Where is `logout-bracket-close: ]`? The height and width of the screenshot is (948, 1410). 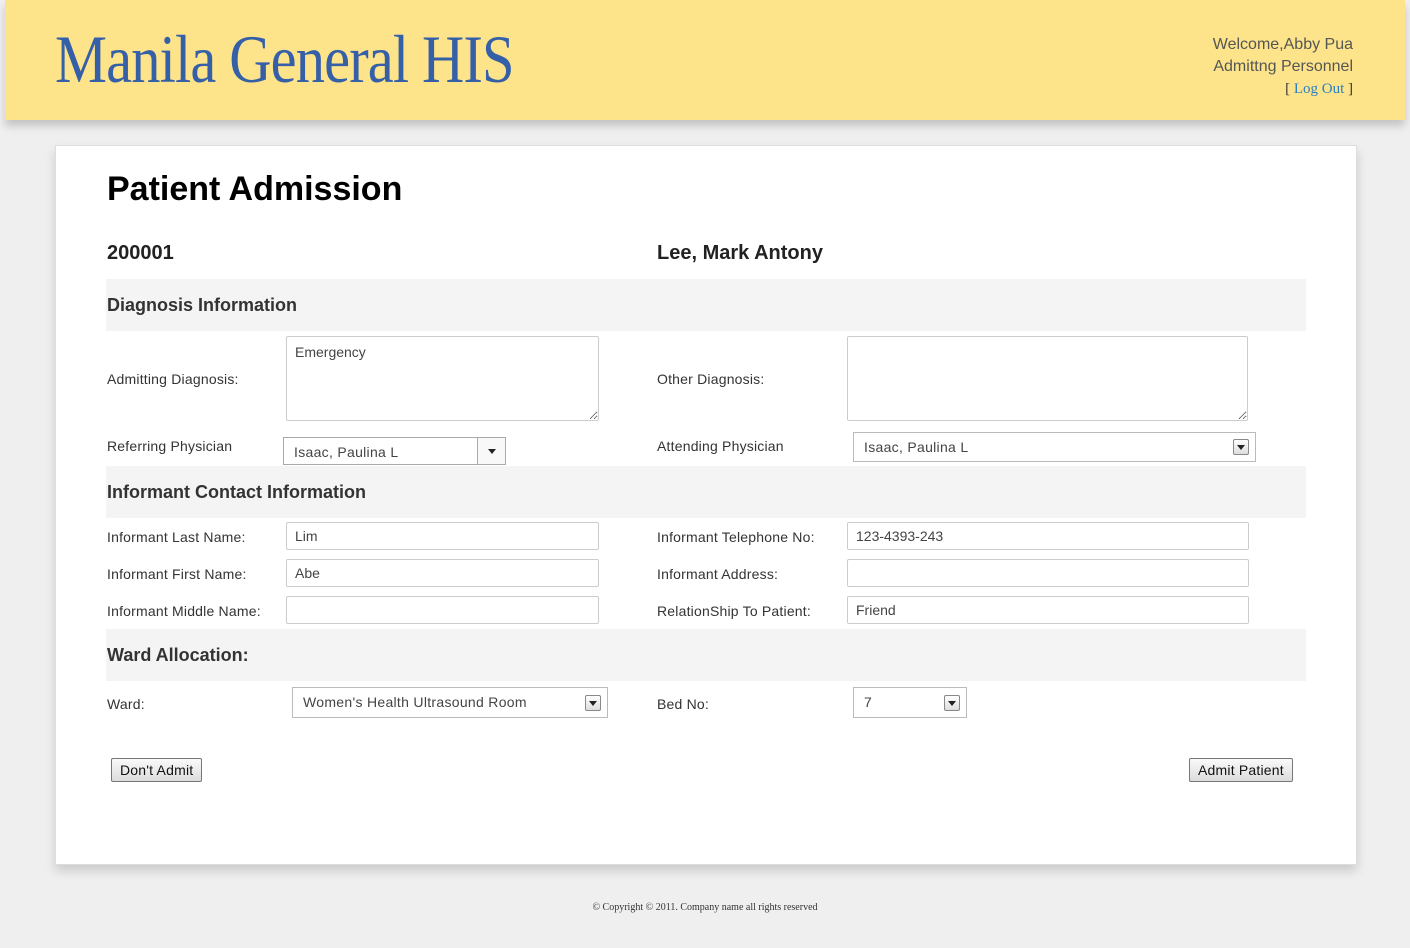 logout-bracket-close: ] is located at coordinates (1350, 89).